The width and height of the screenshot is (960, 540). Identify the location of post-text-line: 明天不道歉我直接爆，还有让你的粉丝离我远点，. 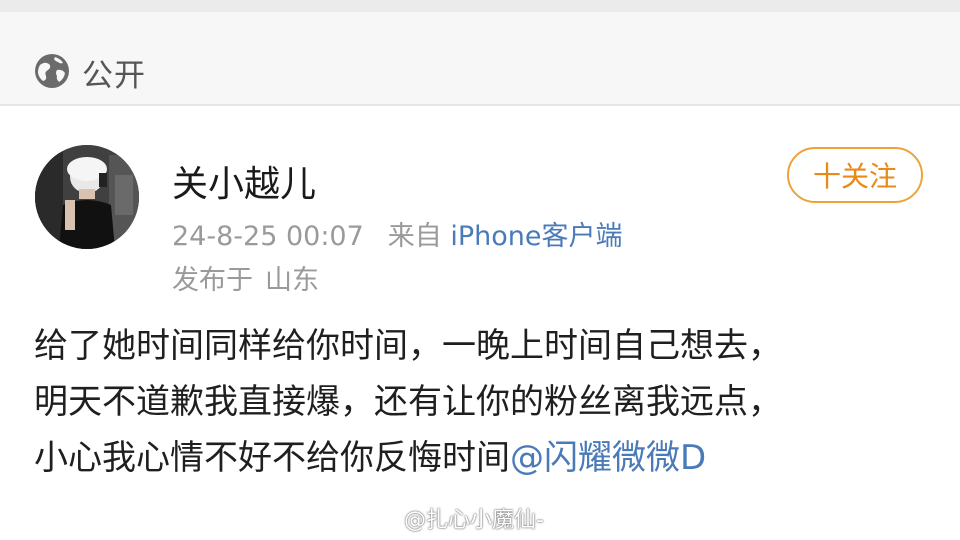
(408, 402).